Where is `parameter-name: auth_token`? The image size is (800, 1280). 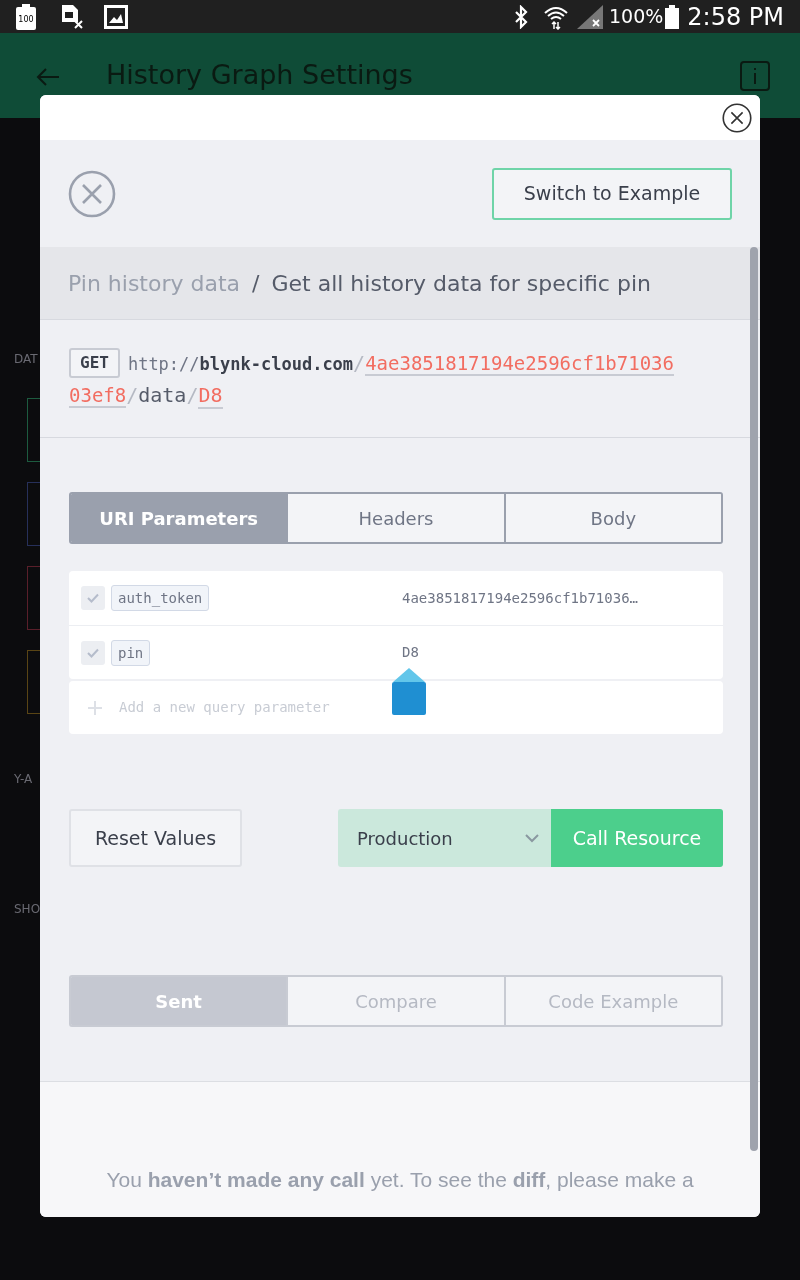
parameter-name: auth_token is located at coordinates (160, 598).